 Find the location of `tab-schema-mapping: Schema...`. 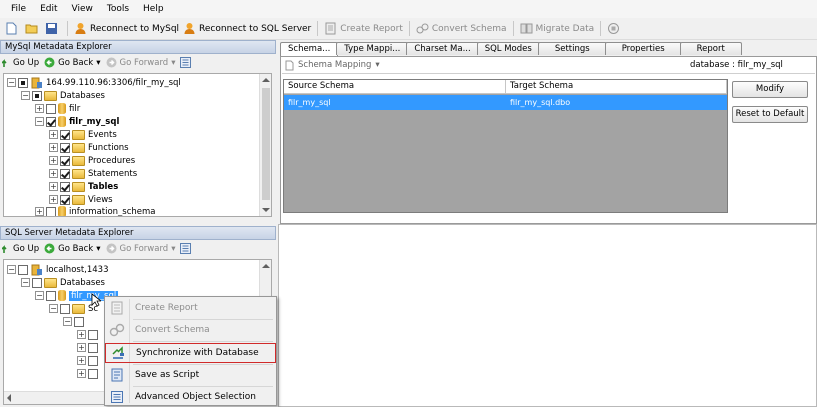

tab-schema-mapping: Schema... is located at coordinates (309, 49).